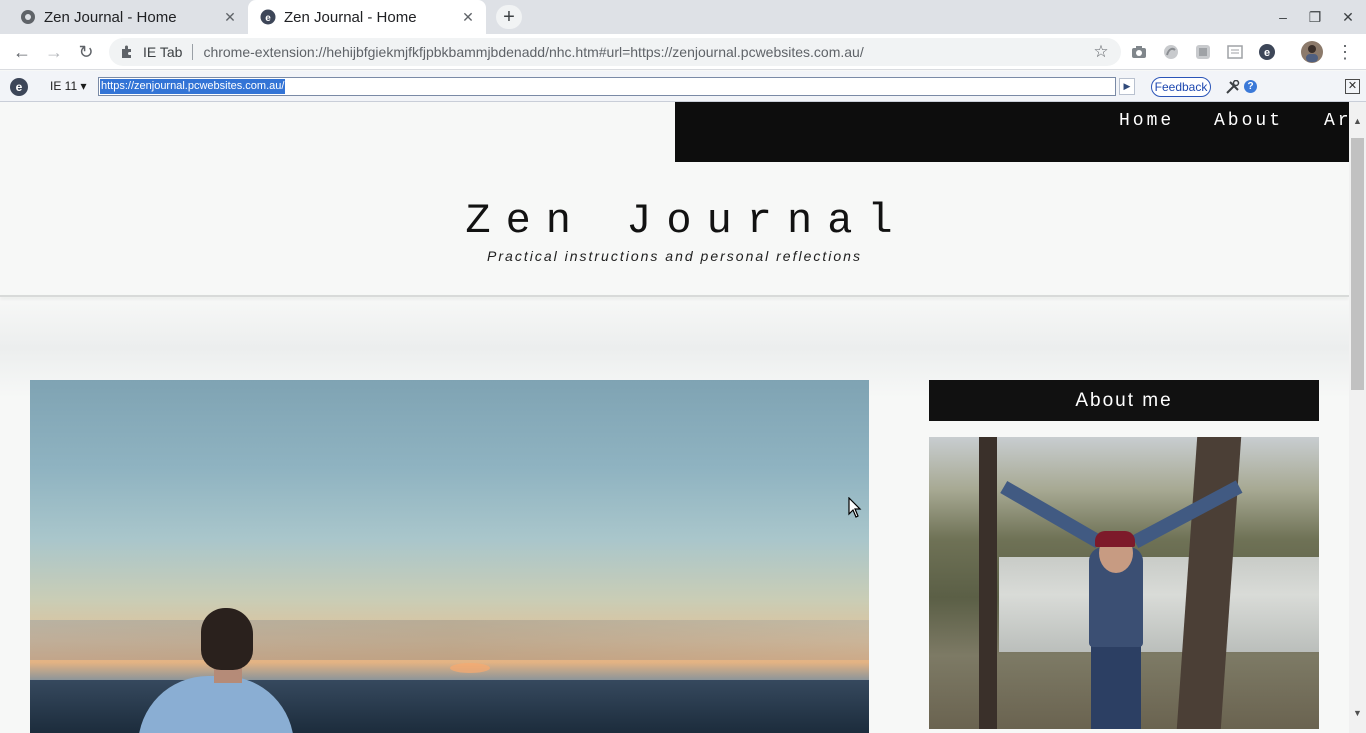 Image resolution: width=1366 pixels, height=733 pixels. I want to click on photo-person-cap, so click(1115, 539).